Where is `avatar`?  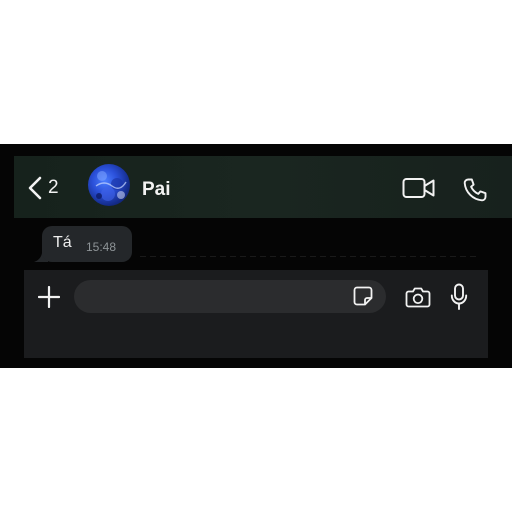
avatar is located at coordinates (109, 185).